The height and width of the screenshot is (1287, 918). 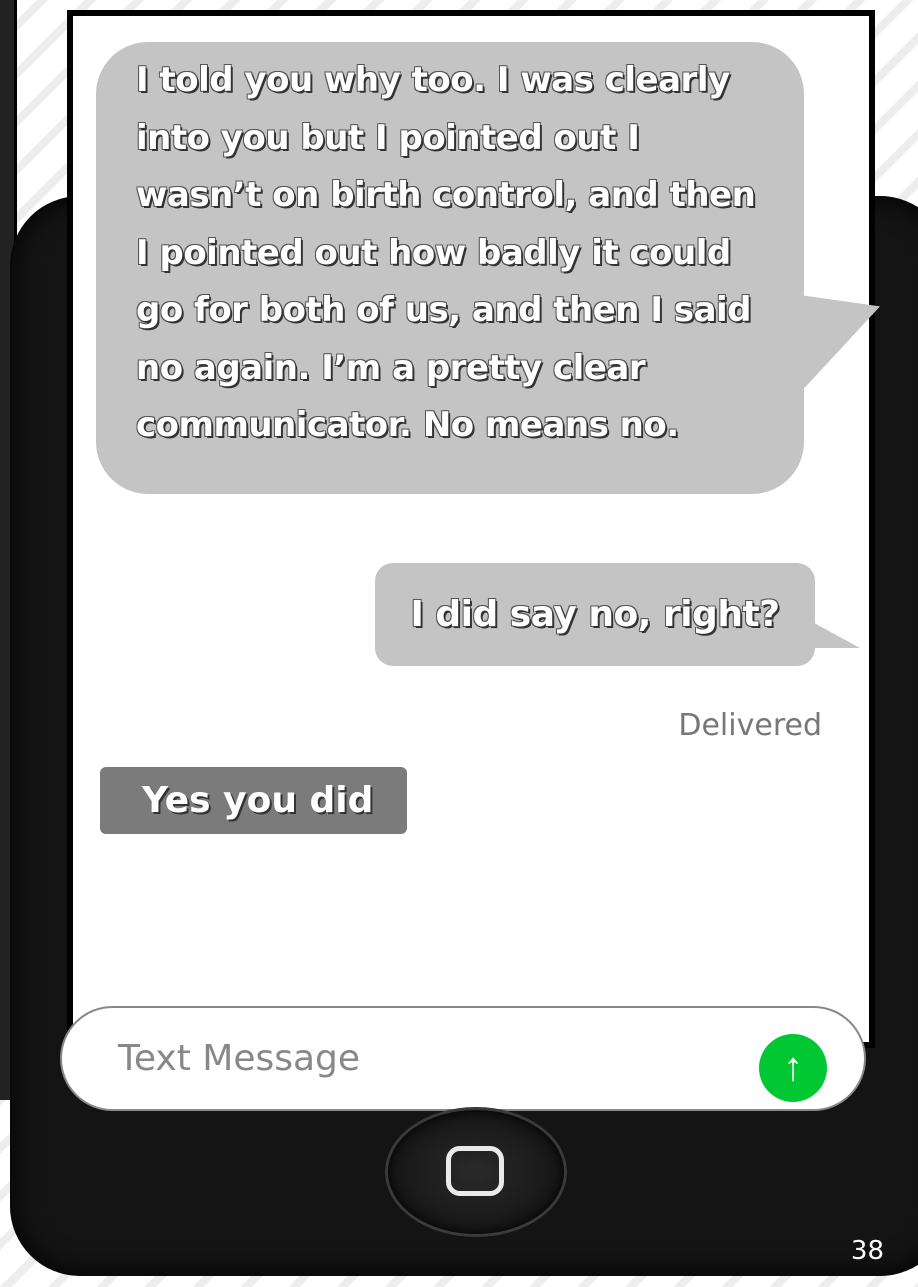 What do you see at coordinates (239, 1058) in the screenshot?
I see `input-placeholder: Text Message` at bounding box center [239, 1058].